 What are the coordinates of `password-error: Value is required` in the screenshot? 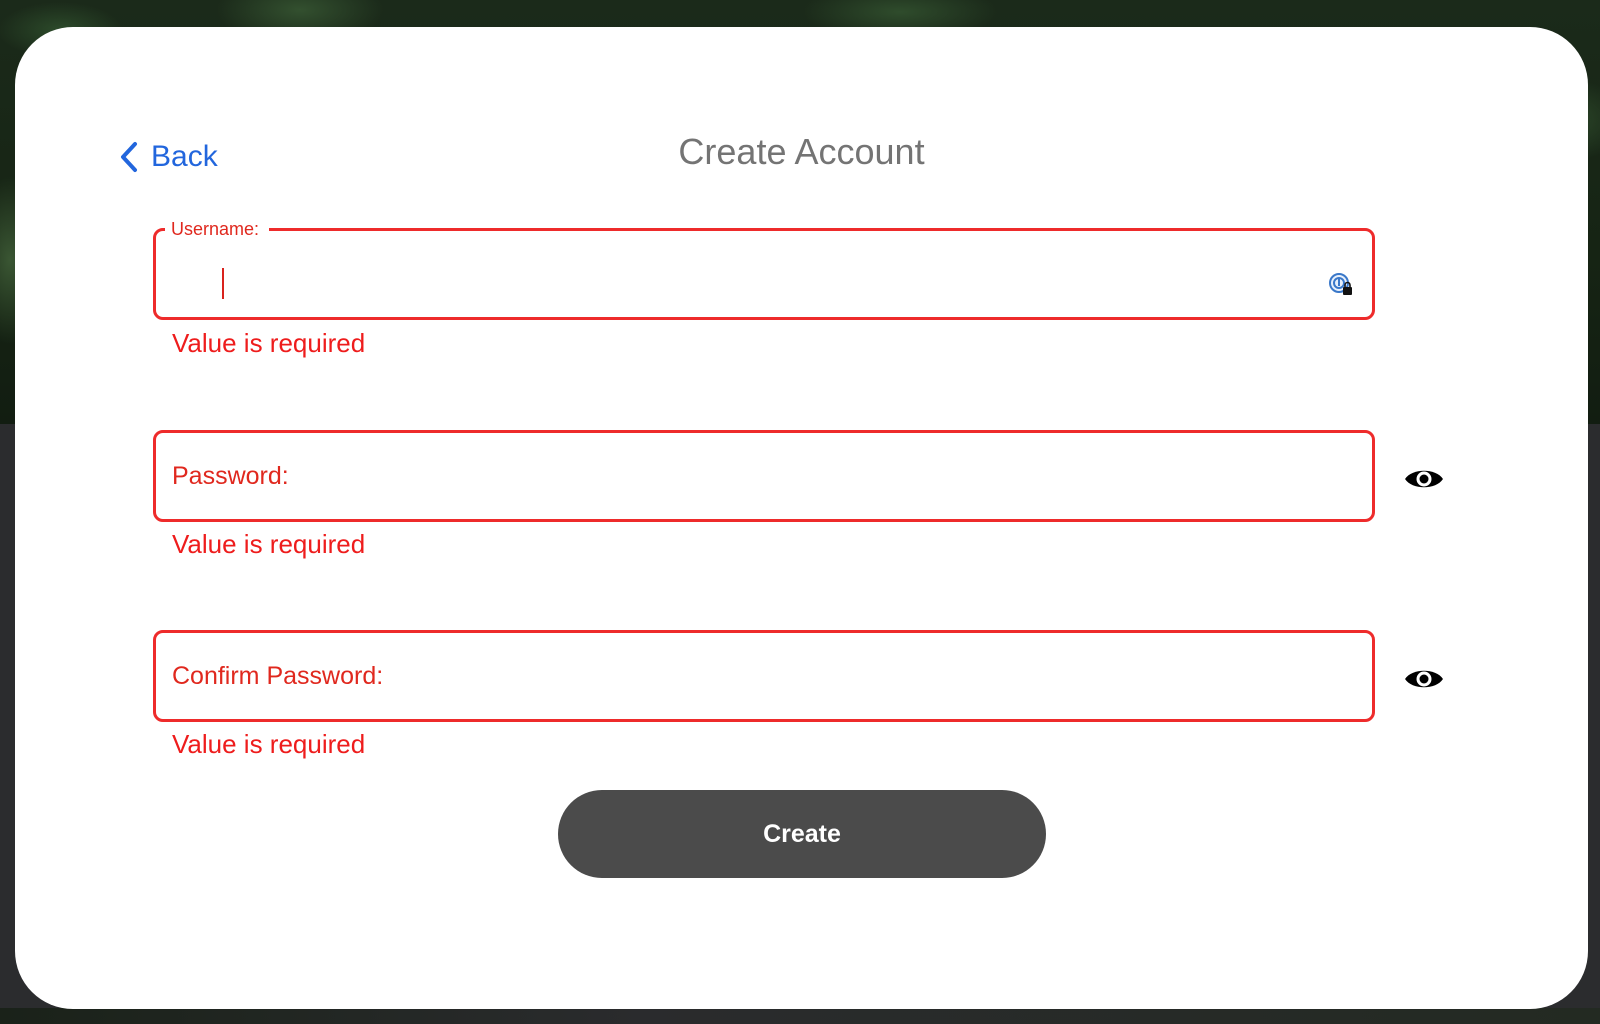 It's located at (269, 544).